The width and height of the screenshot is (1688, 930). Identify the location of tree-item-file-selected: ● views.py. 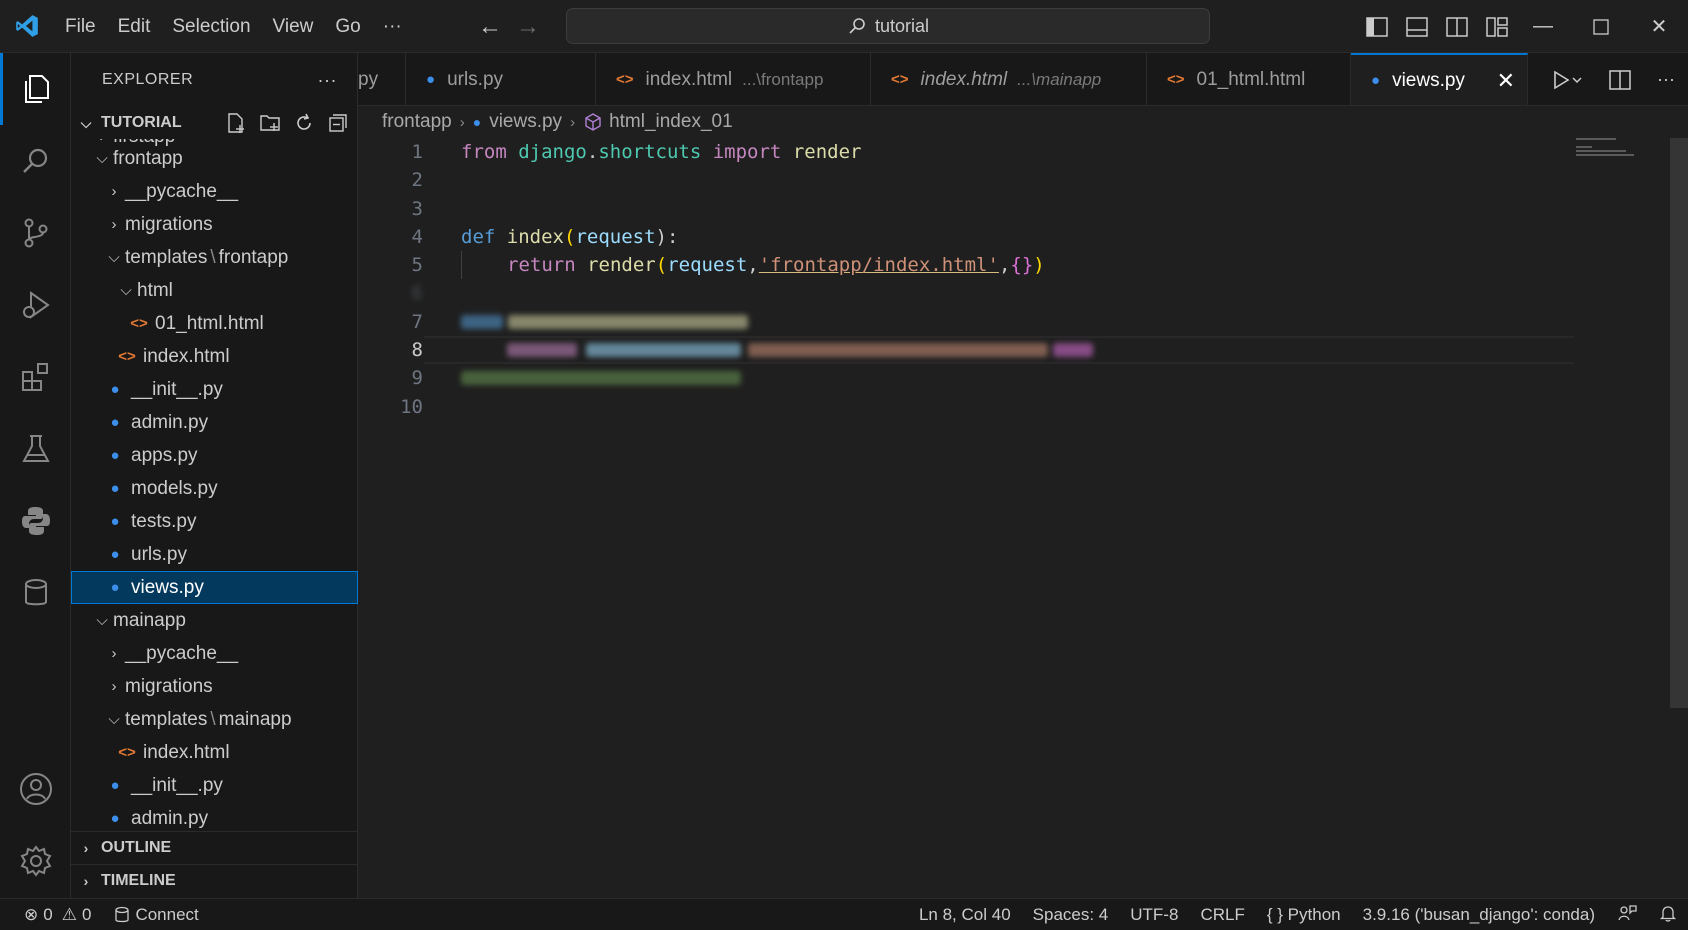
(214, 587).